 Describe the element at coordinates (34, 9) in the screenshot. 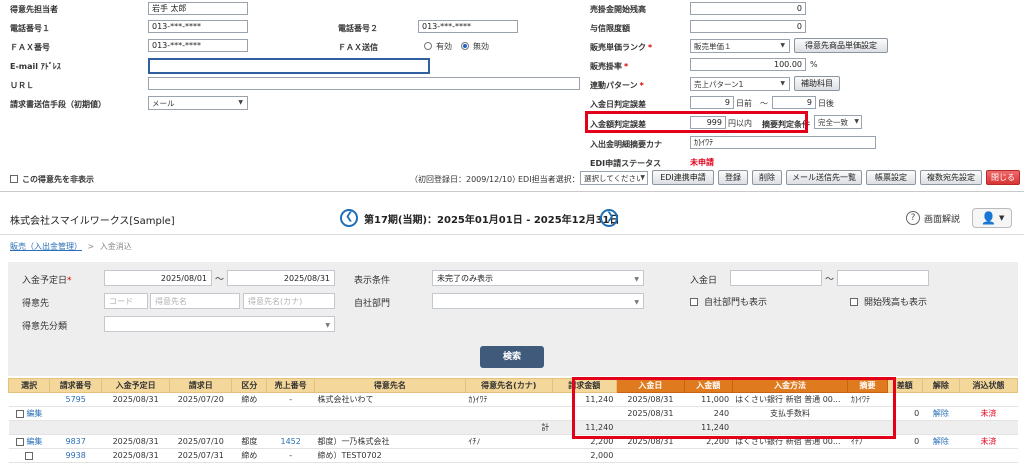

I see `contact-person-label: 得意先担当者` at that location.